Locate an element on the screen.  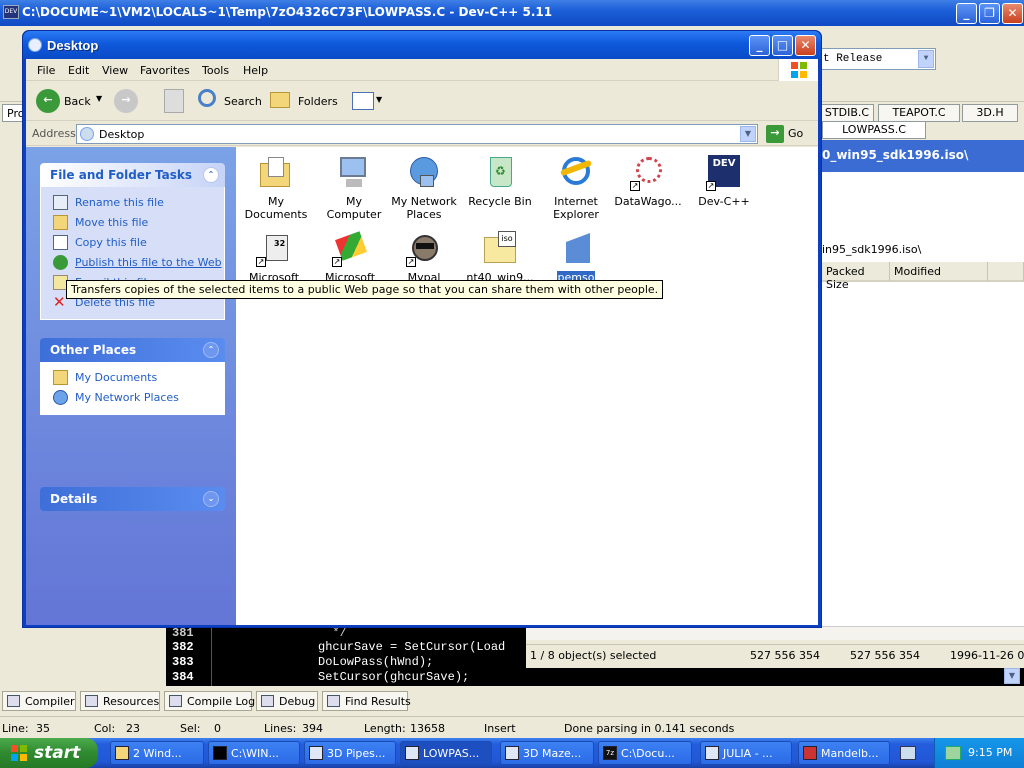
back-button: ← Back ▼ is located at coordinates (74, 101).